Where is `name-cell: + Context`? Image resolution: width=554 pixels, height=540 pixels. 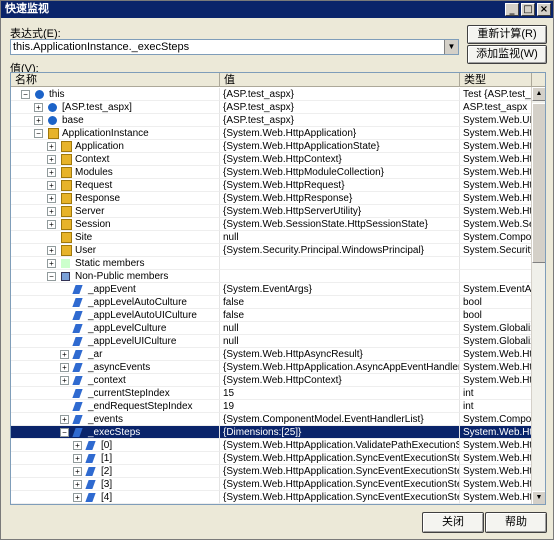 name-cell: + Context is located at coordinates (115, 159).